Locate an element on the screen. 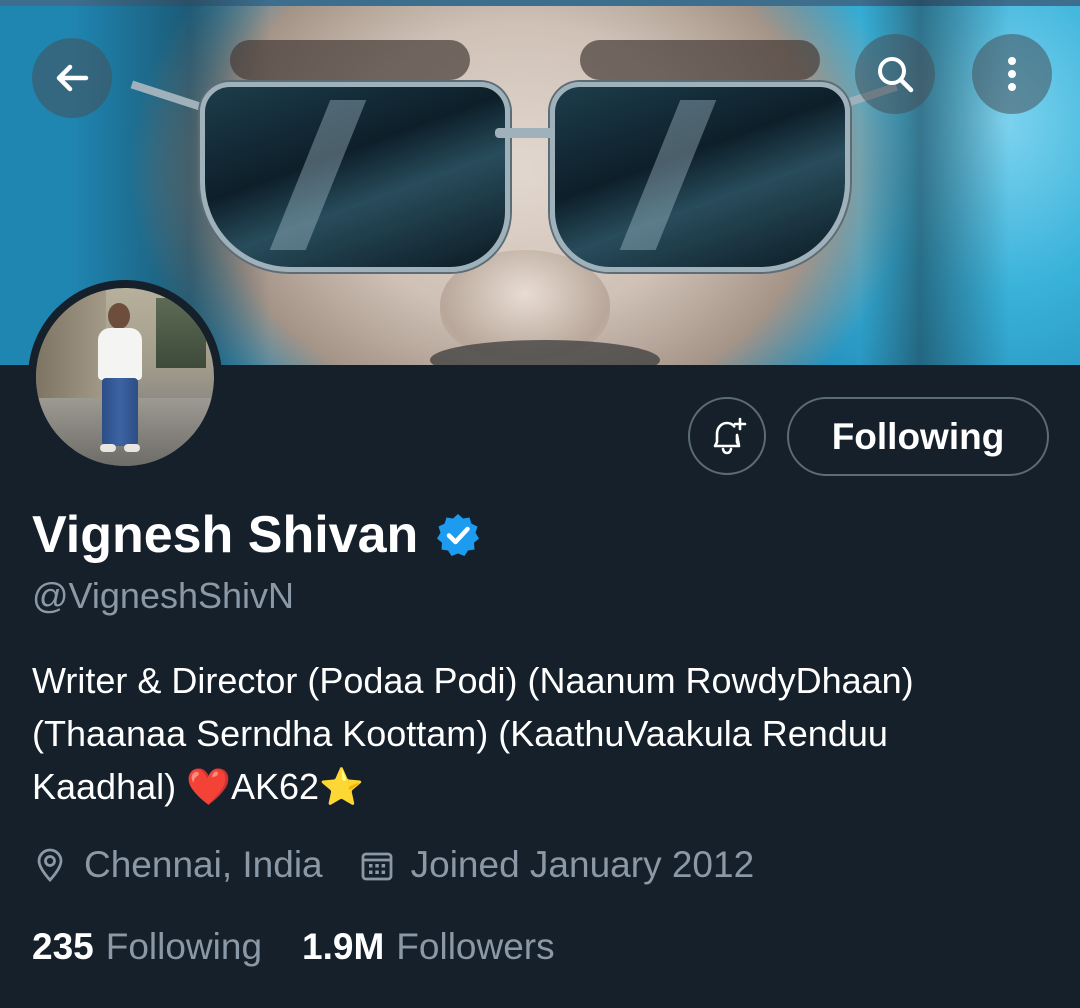  joined-date-text: Joined January 2012 is located at coordinates (582, 864).